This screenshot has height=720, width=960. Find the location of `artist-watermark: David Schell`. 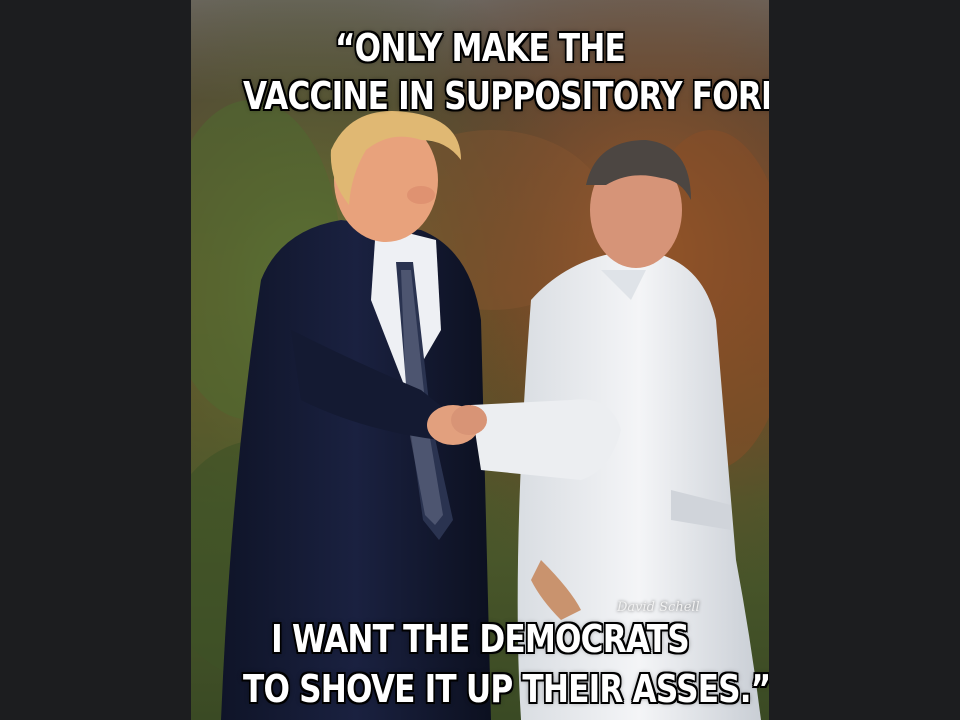

artist-watermark: David Schell is located at coordinates (658, 607).